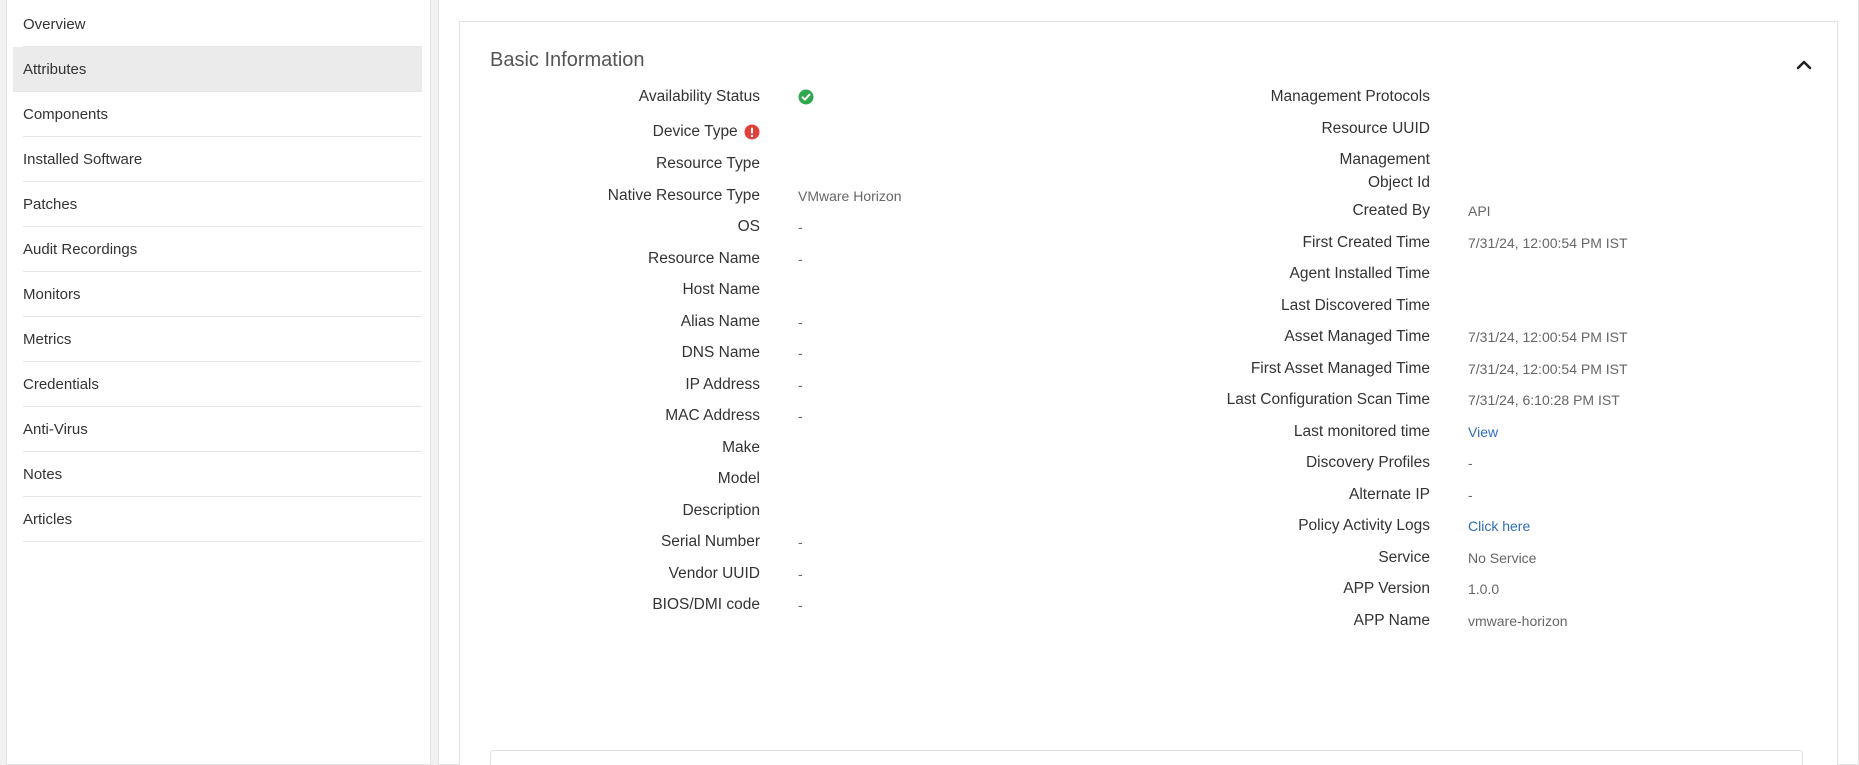 This screenshot has width=1859, height=765. What do you see at coordinates (1364, 525) in the screenshot?
I see `field-label: Policy Activity Logs` at bounding box center [1364, 525].